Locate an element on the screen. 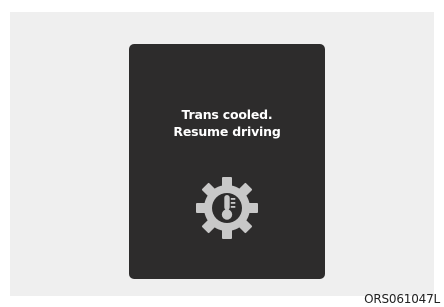  message-line-2: Resume driving is located at coordinates (227, 131).